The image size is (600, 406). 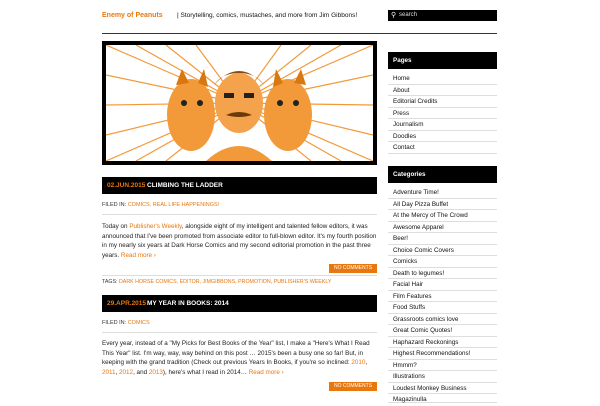 I want to click on categories-title: Categories, so click(x=409, y=174).